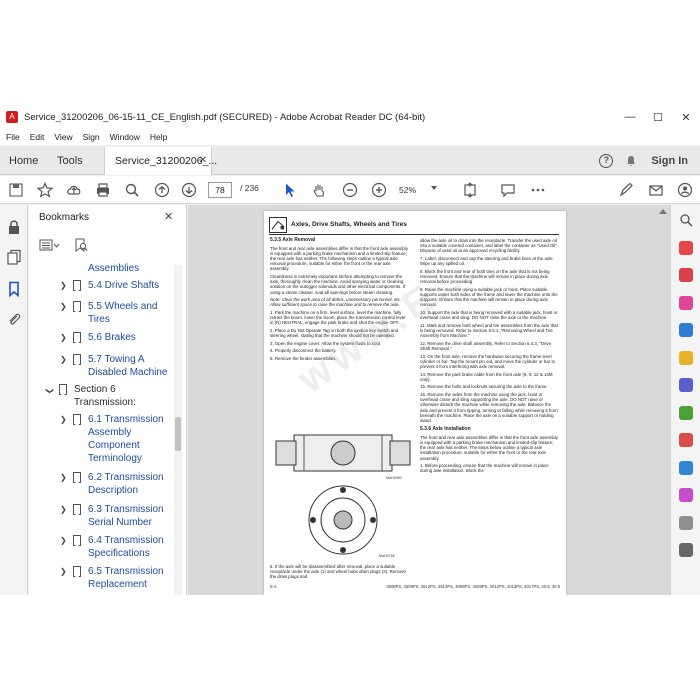  Describe the element at coordinates (686, 440) in the screenshot. I see `protect-icon` at that location.